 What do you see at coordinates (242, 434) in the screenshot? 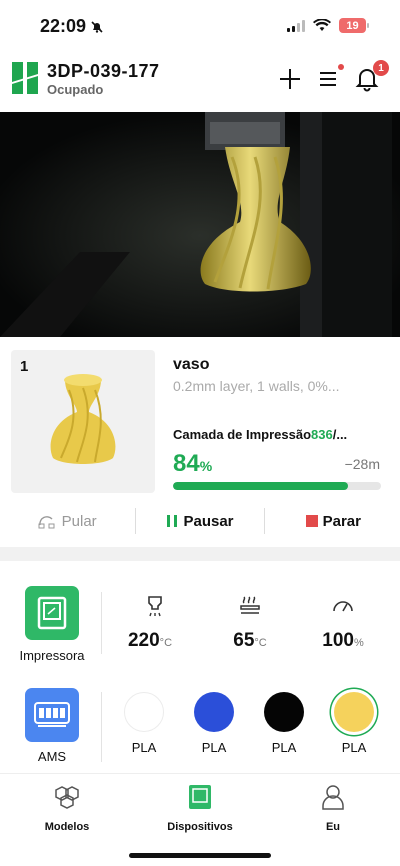
I see `layer-label: Camada de Impressão` at bounding box center [242, 434].